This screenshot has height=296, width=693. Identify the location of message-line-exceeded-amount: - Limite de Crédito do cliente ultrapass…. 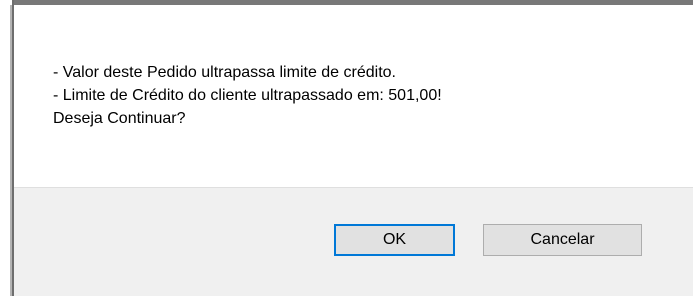
(247, 95).